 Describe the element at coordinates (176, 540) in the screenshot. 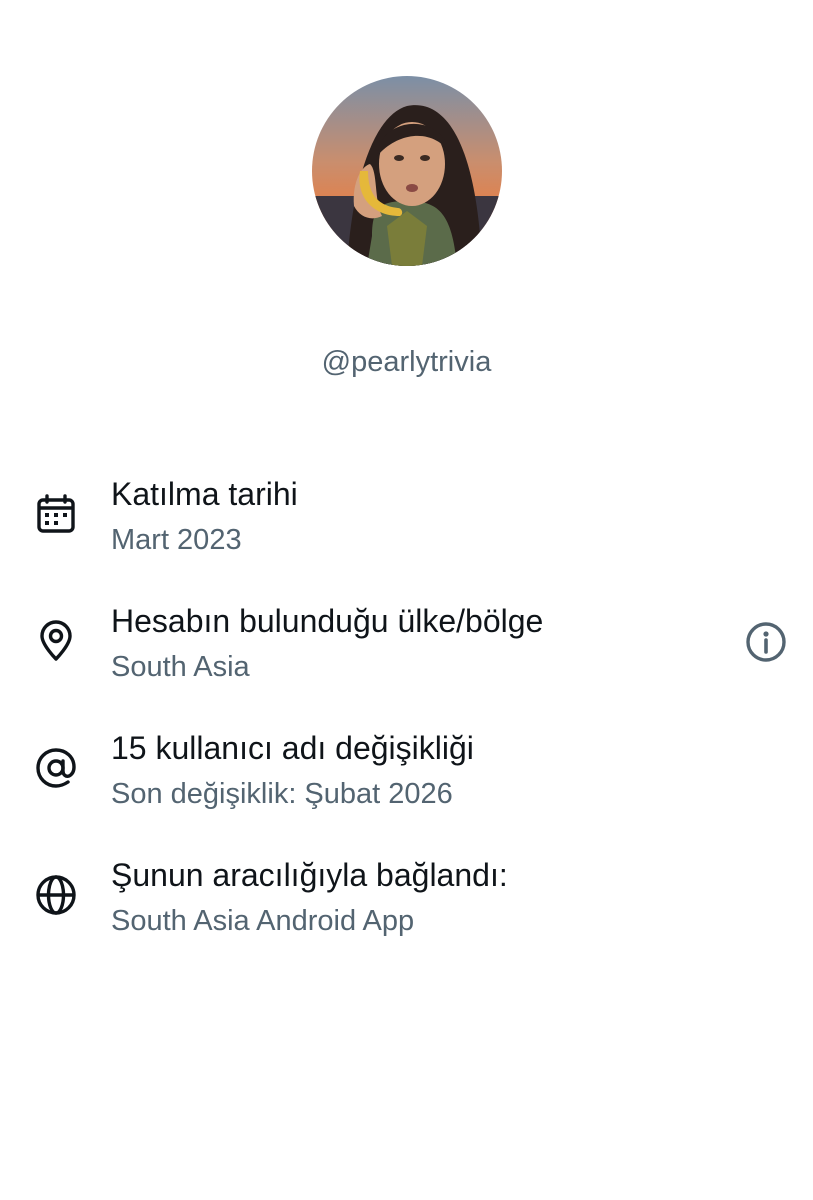

I see `joined-date-value: Mart 2023` at that location.